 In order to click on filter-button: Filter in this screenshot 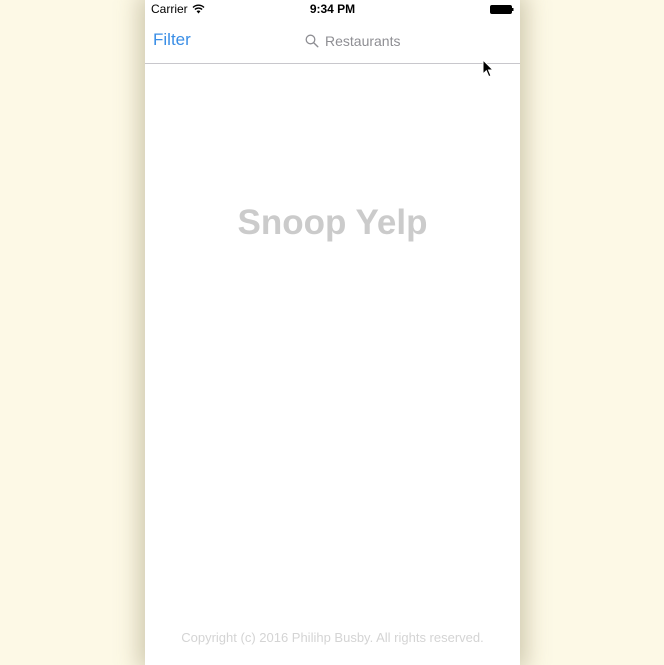, I will do `click(172, 40)`.